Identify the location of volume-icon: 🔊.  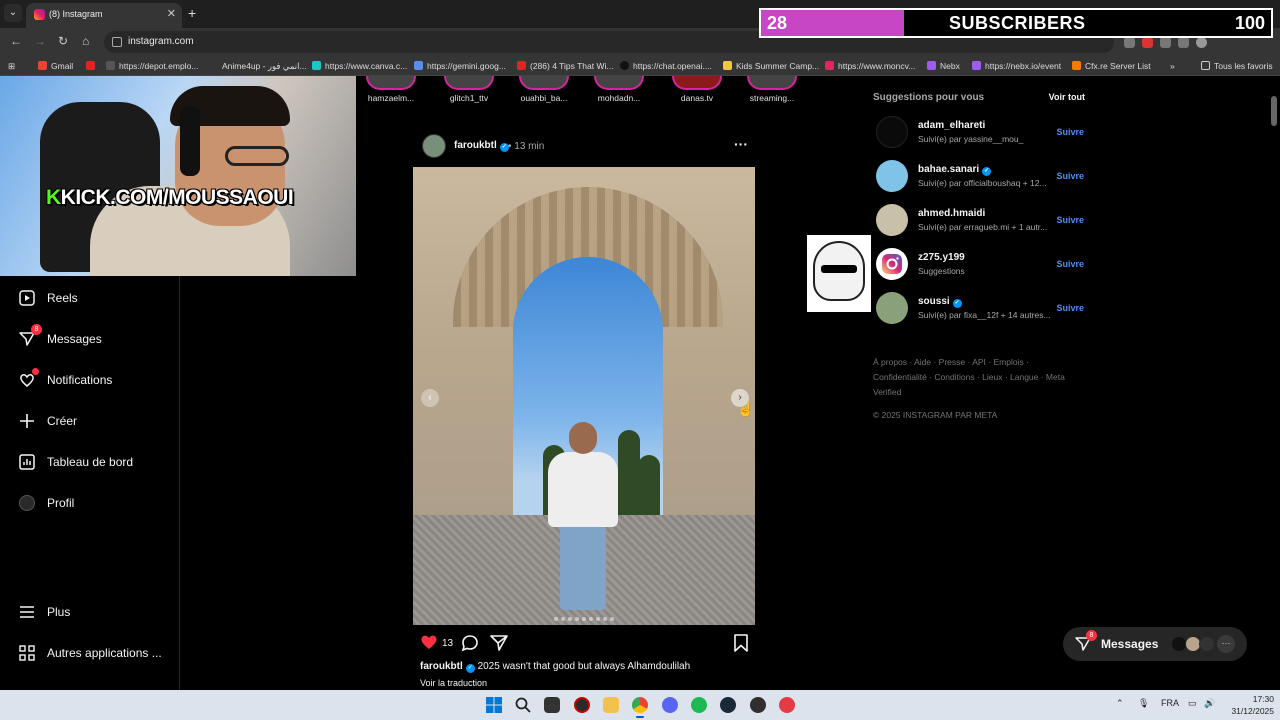
(1209, 703).